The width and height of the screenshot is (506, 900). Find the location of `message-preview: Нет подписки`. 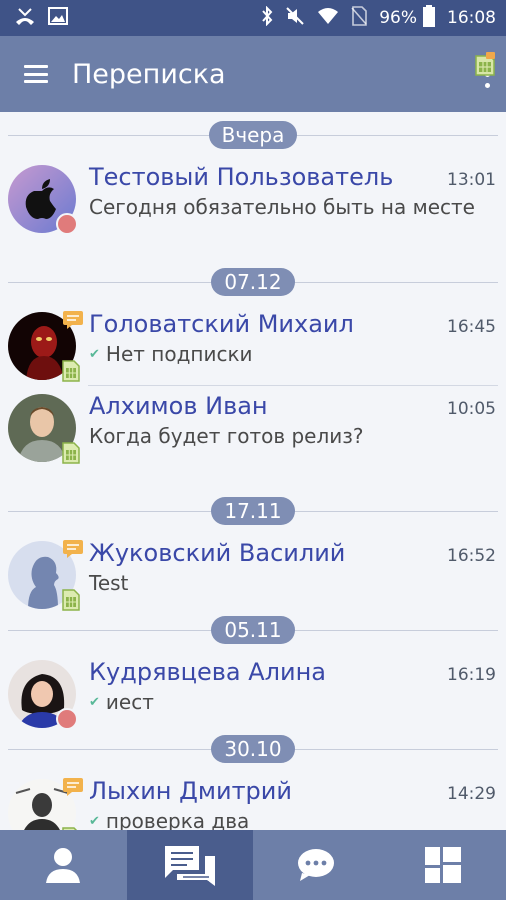

message-preview: Нет подписки is located at coordinates (179, 354).